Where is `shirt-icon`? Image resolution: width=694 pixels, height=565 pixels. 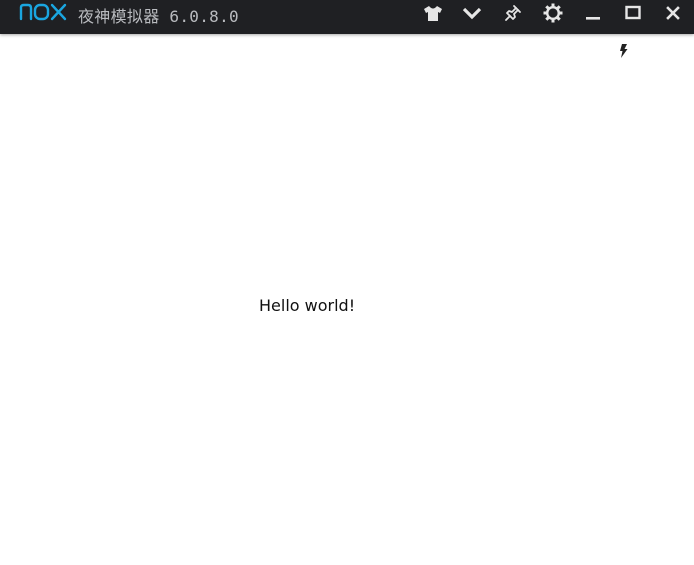
shirt-icon is located at coordinates (433, 13).